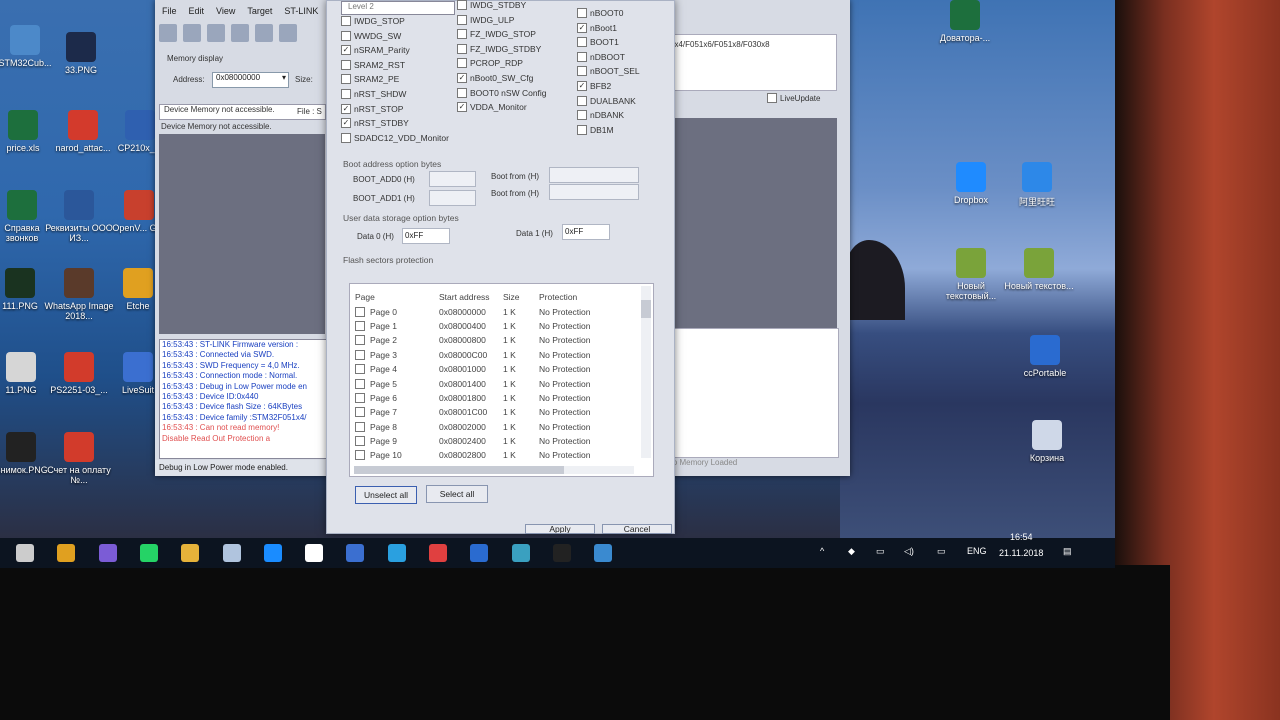  Describe the element at coordinates (502, 63) in the screenshot. I see `option-checkbox: PCROP_RDP` at that location.